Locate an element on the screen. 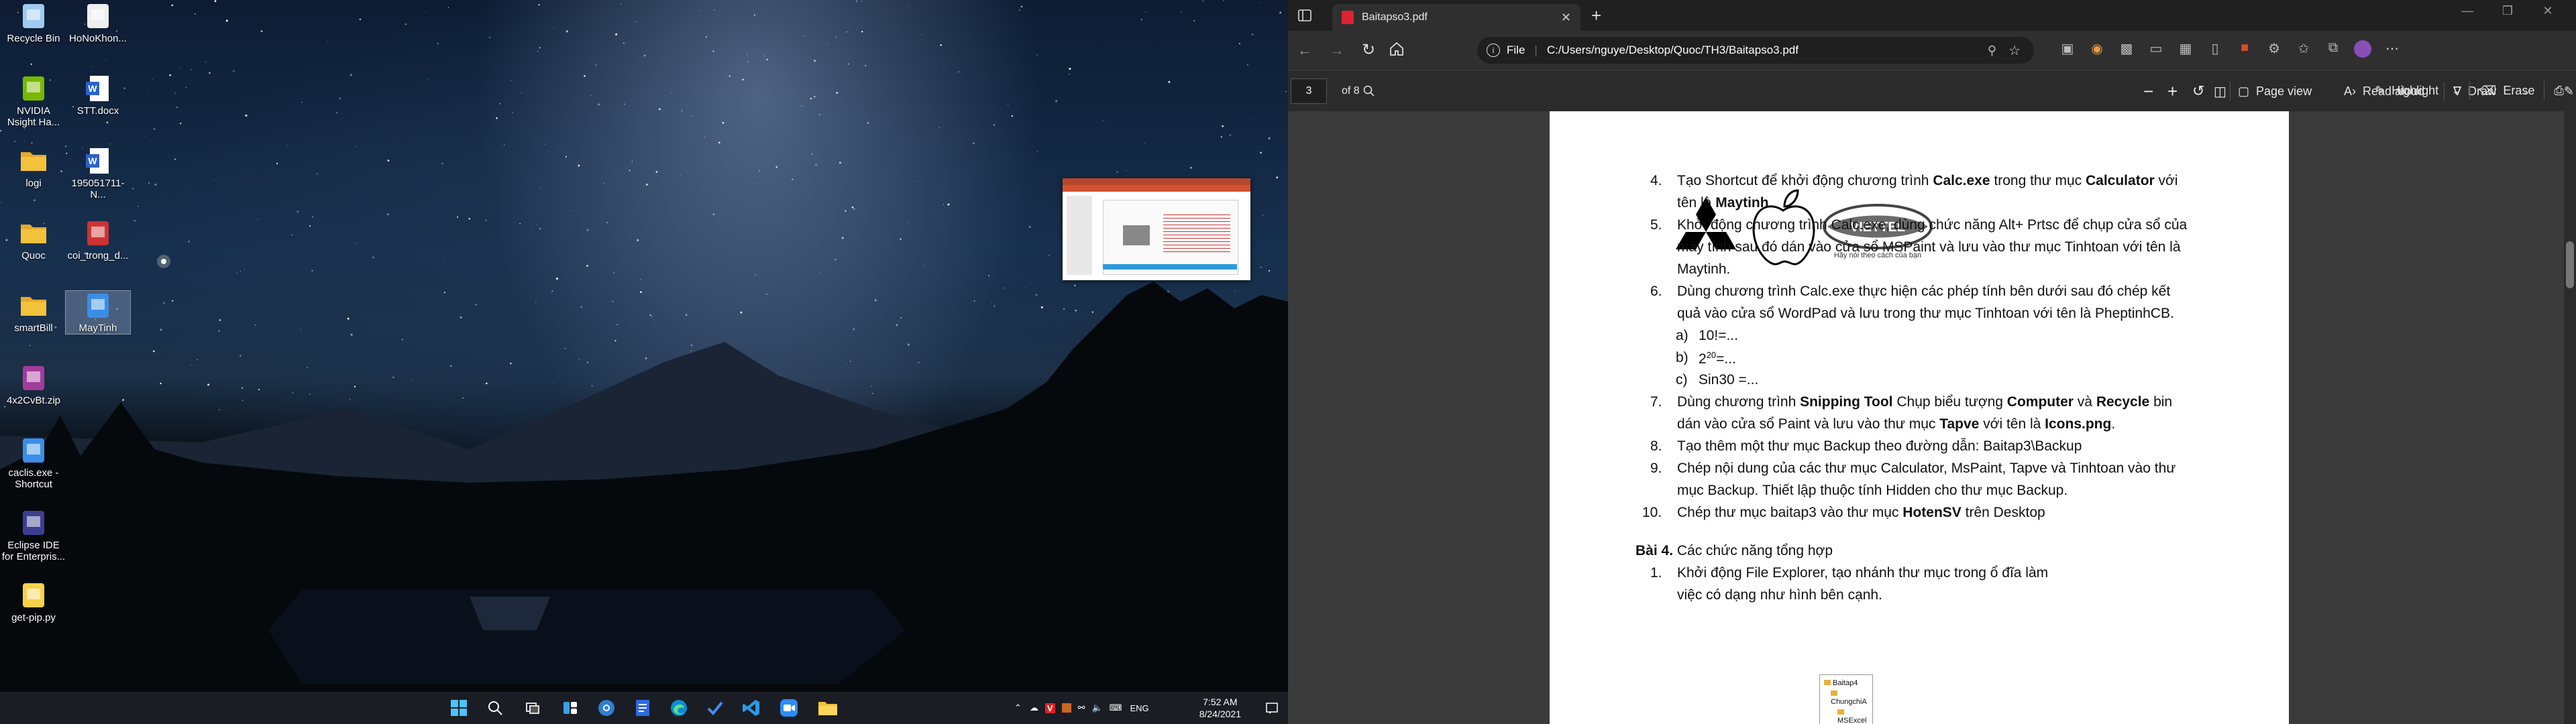 Image resolution: width=2576 pixels, height=724 pixels. desktop-icon: W STT.docx is located at coordinates (98, 95).